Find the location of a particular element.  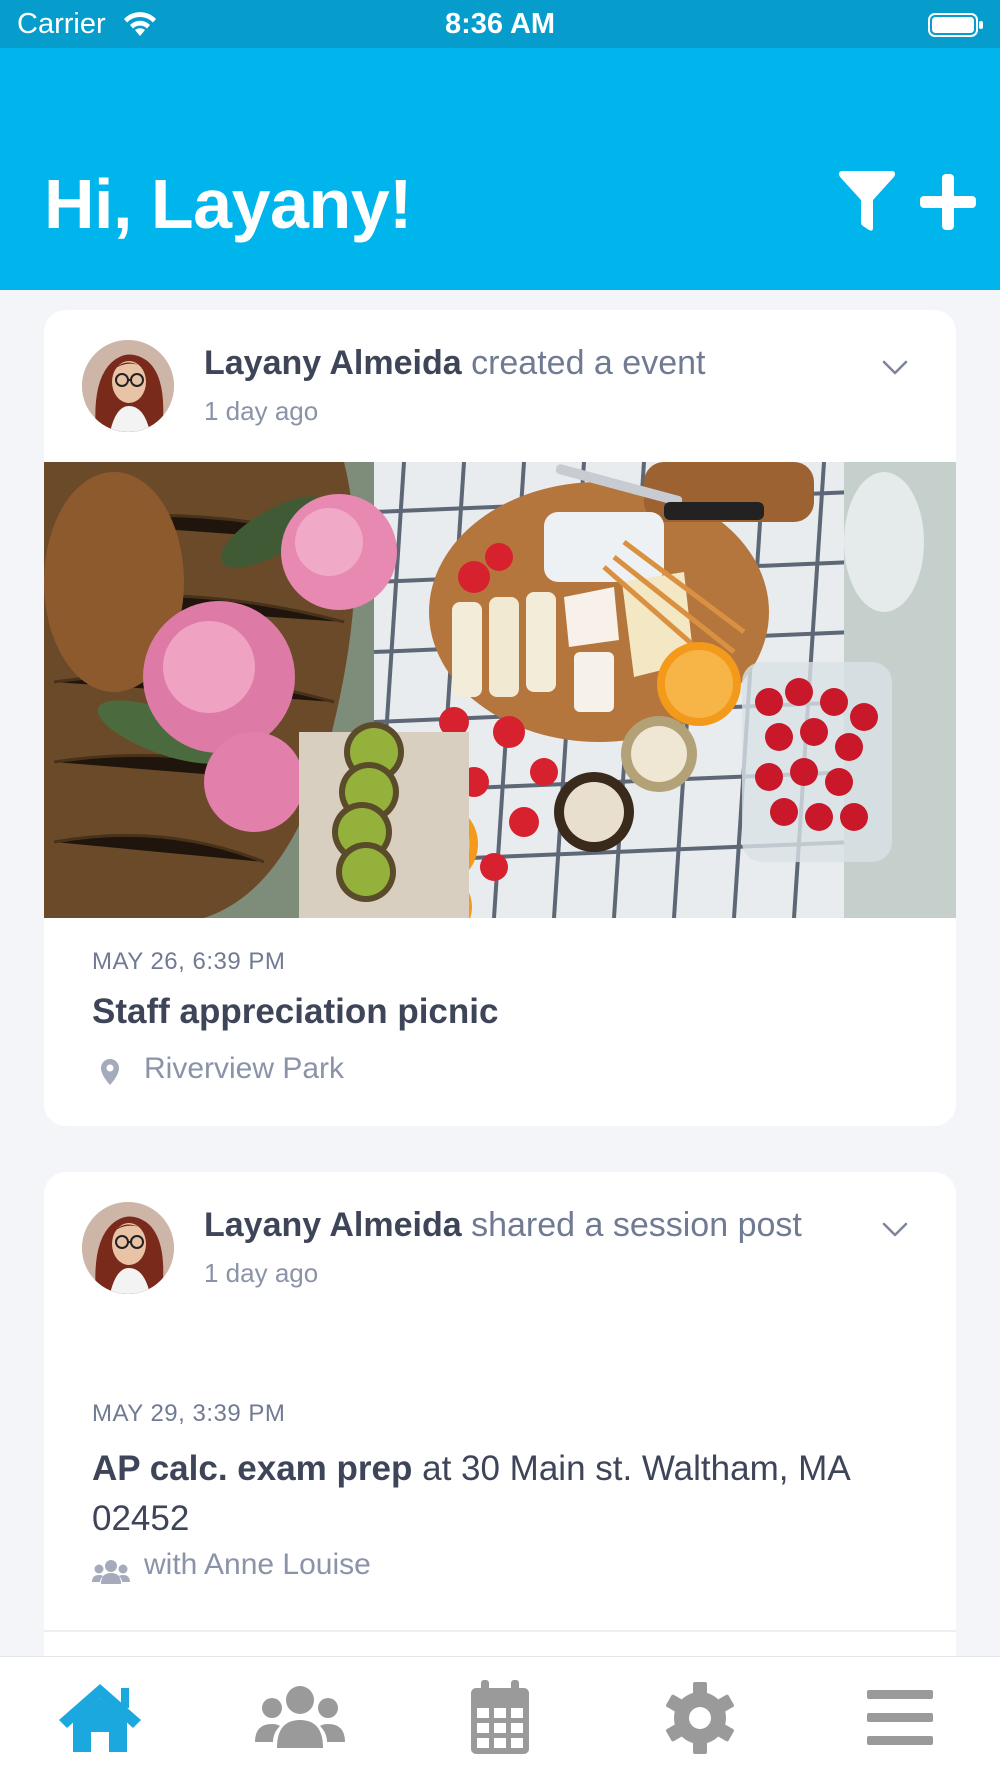

status-bar: Carrier 8:36 AM is located at coordinates (500, 24).